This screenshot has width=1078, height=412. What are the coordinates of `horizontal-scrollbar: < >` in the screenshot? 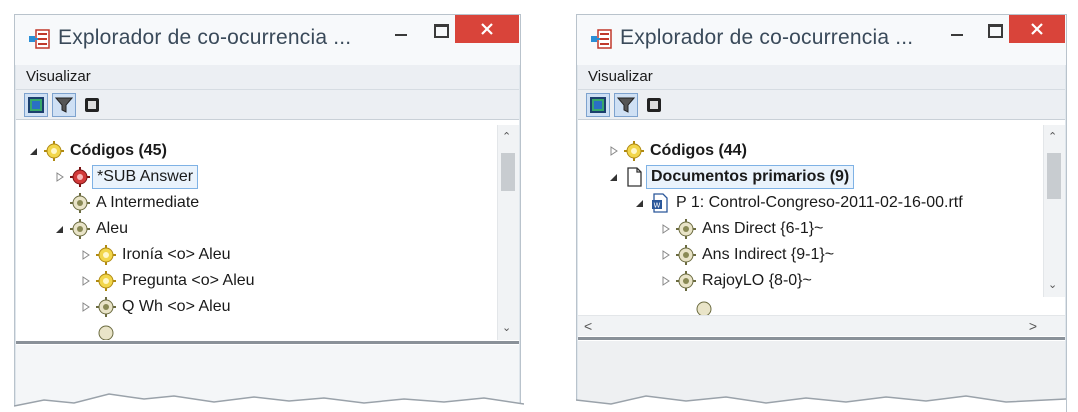 It's located at (821, 325).